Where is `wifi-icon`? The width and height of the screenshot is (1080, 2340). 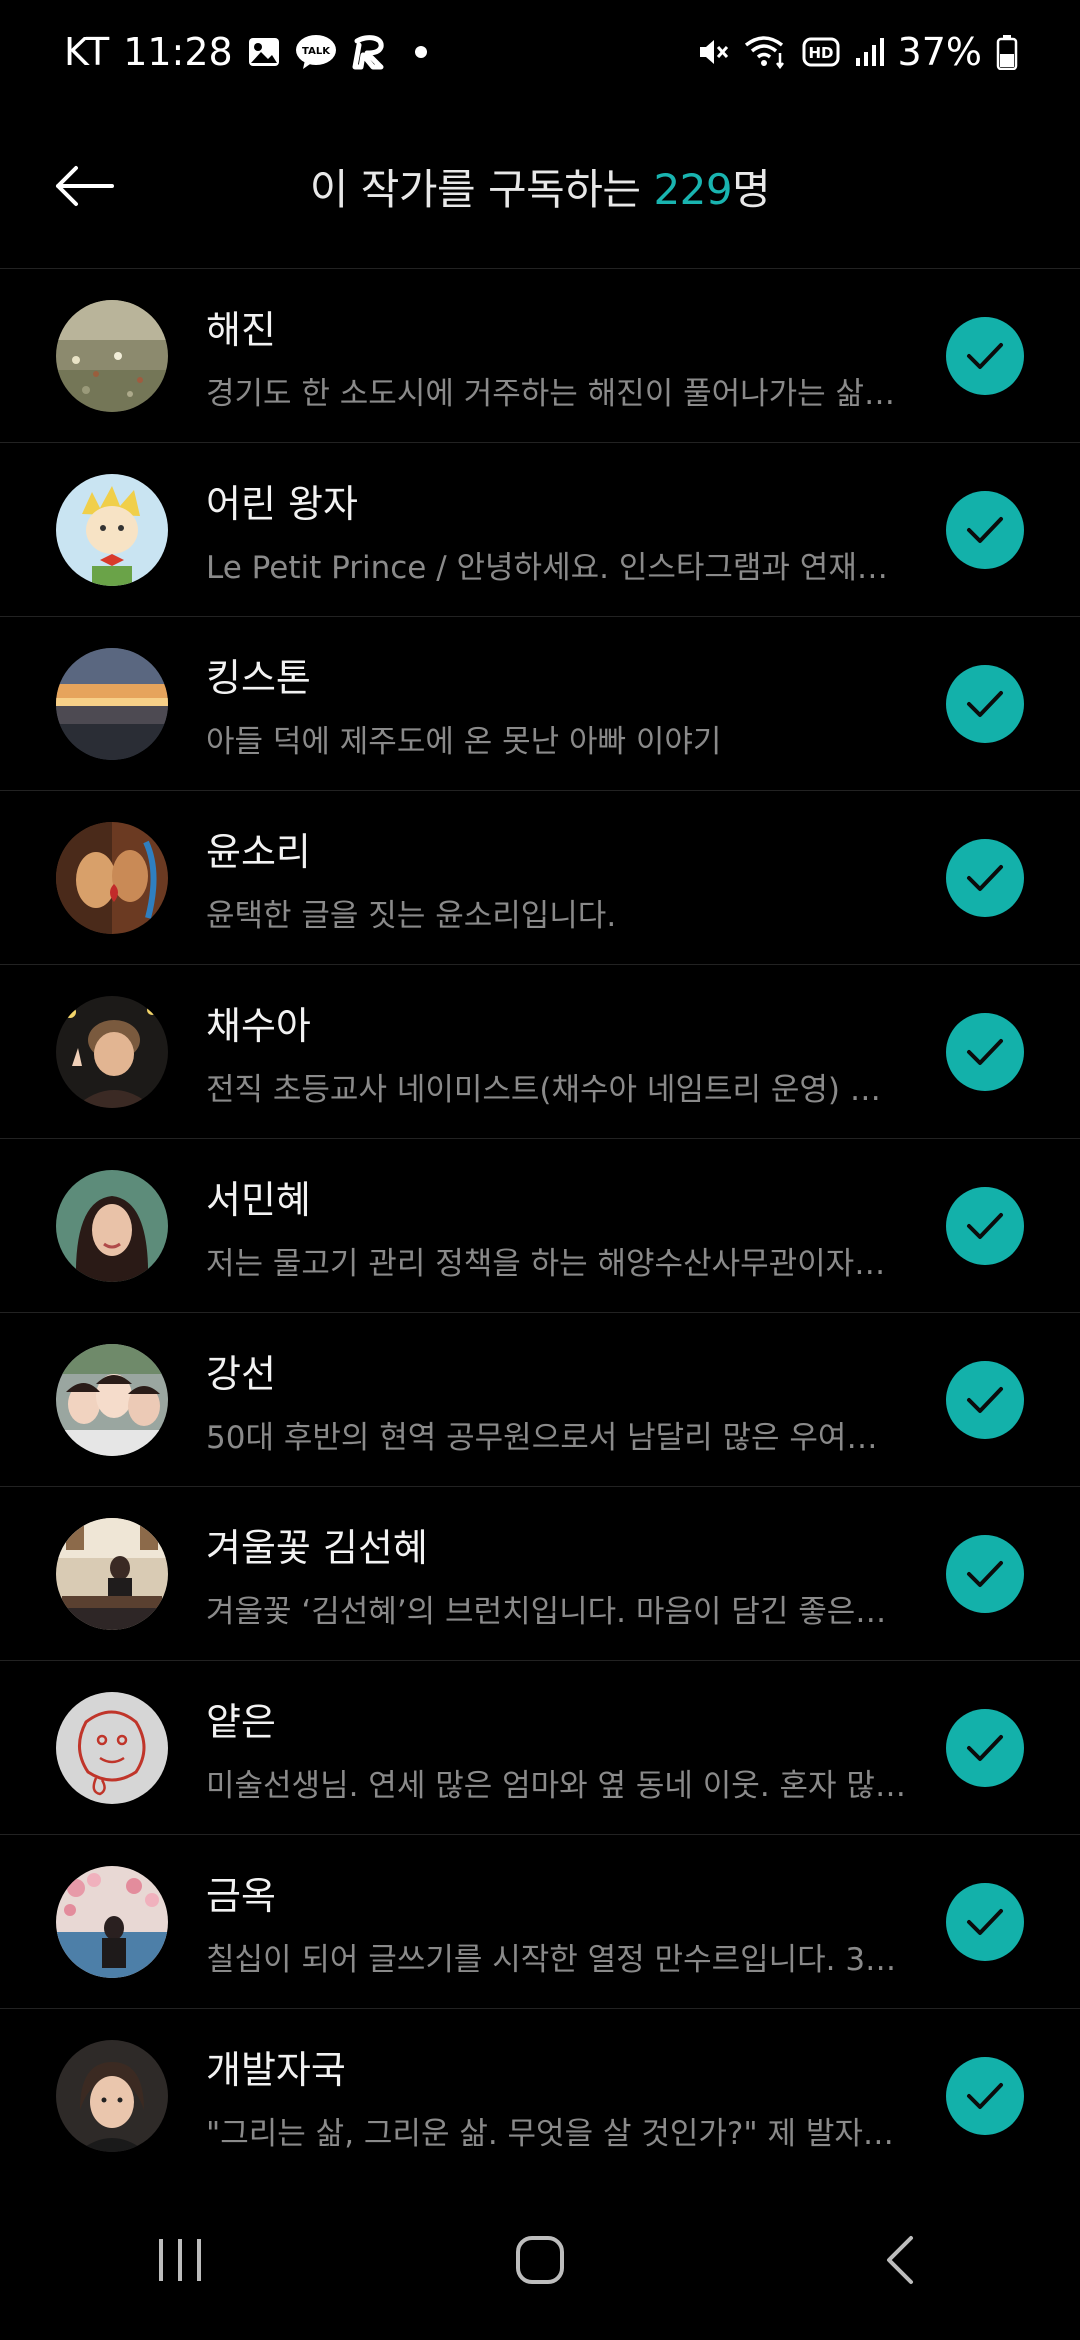 wifi-icon is located at coordinates (766, 52).